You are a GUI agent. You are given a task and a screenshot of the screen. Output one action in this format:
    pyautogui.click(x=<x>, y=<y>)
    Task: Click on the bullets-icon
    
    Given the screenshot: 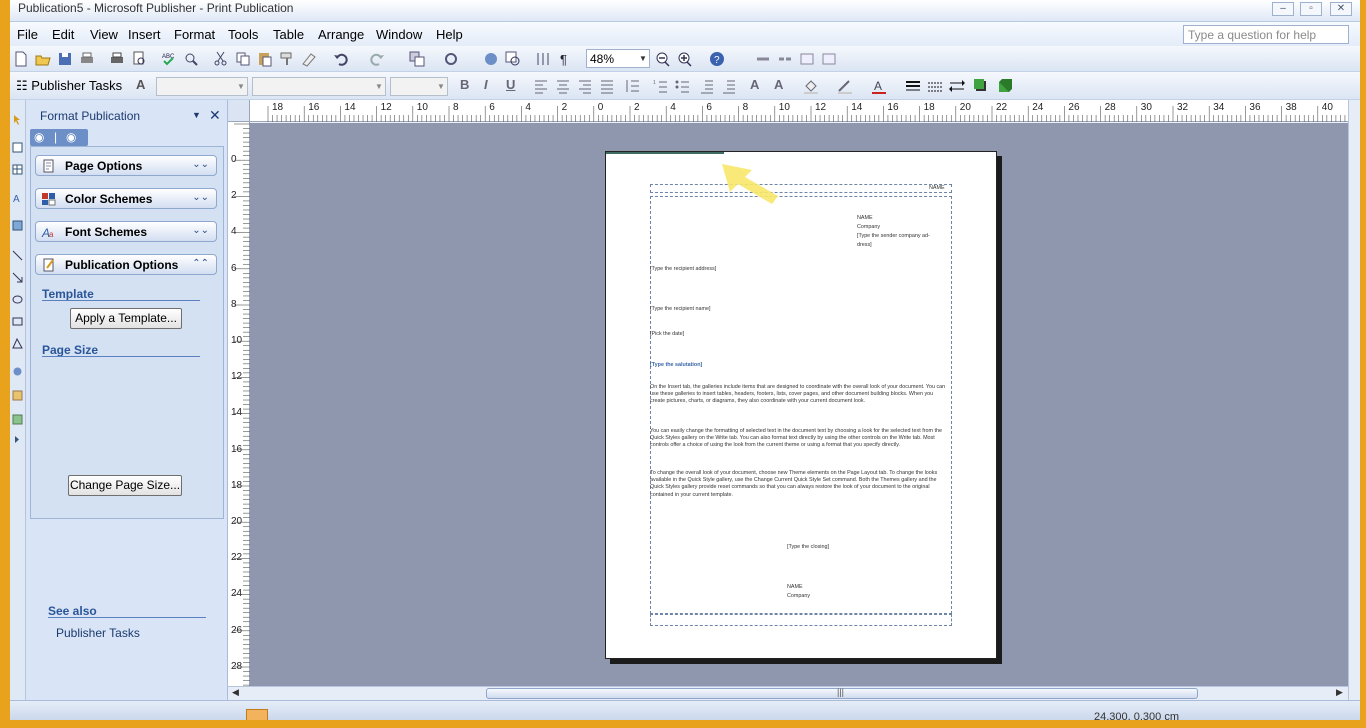 What is the action you would take?
    pyautogui.click(x=683, y=86)
    